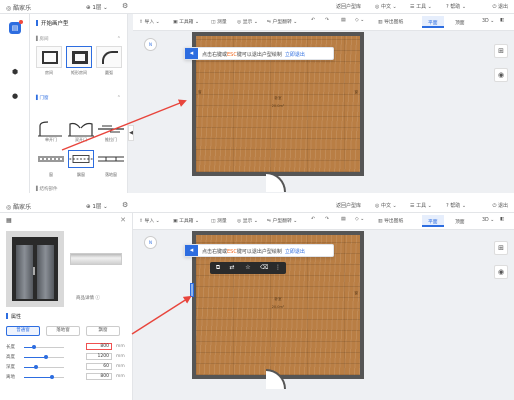  Describe the element at coordinates (52, 377) in the screenshot. I see `elevation-slider-knob` at that location.